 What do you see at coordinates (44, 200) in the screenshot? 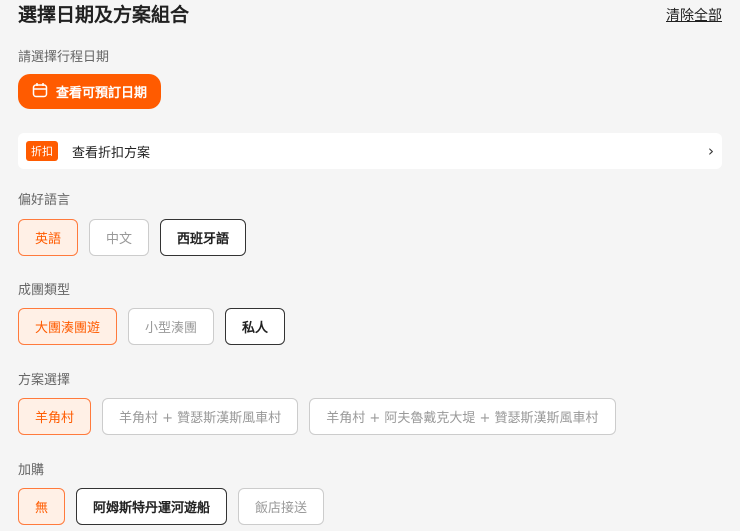
I see `language-label: 偏好語言` at bounding box center [44, 200].